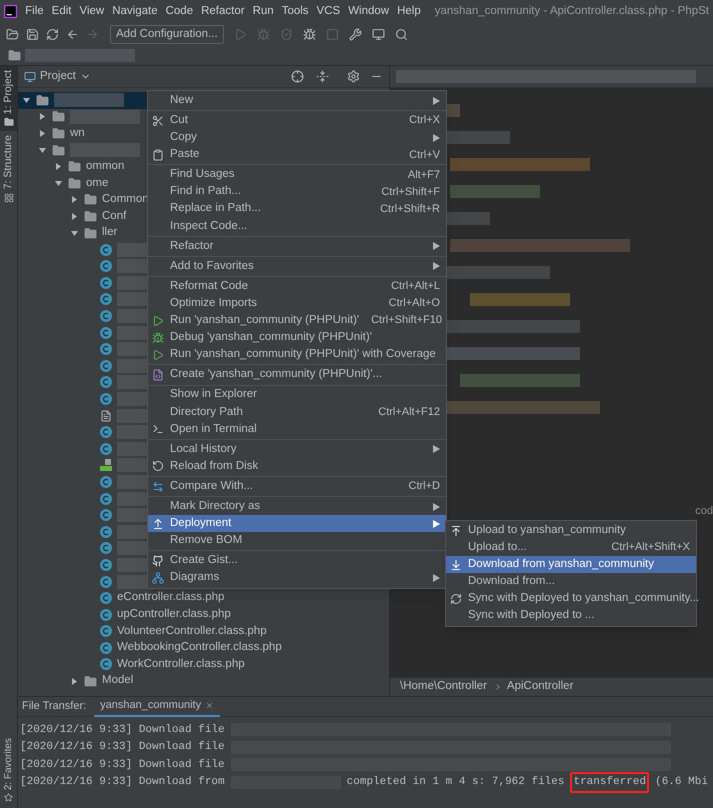 This screenshot has height=808, width=713. What do you see at coordinates (297, 541) in the screenshot?
I see `menu-item: Remove BOM` at bounding box center [297, 541].